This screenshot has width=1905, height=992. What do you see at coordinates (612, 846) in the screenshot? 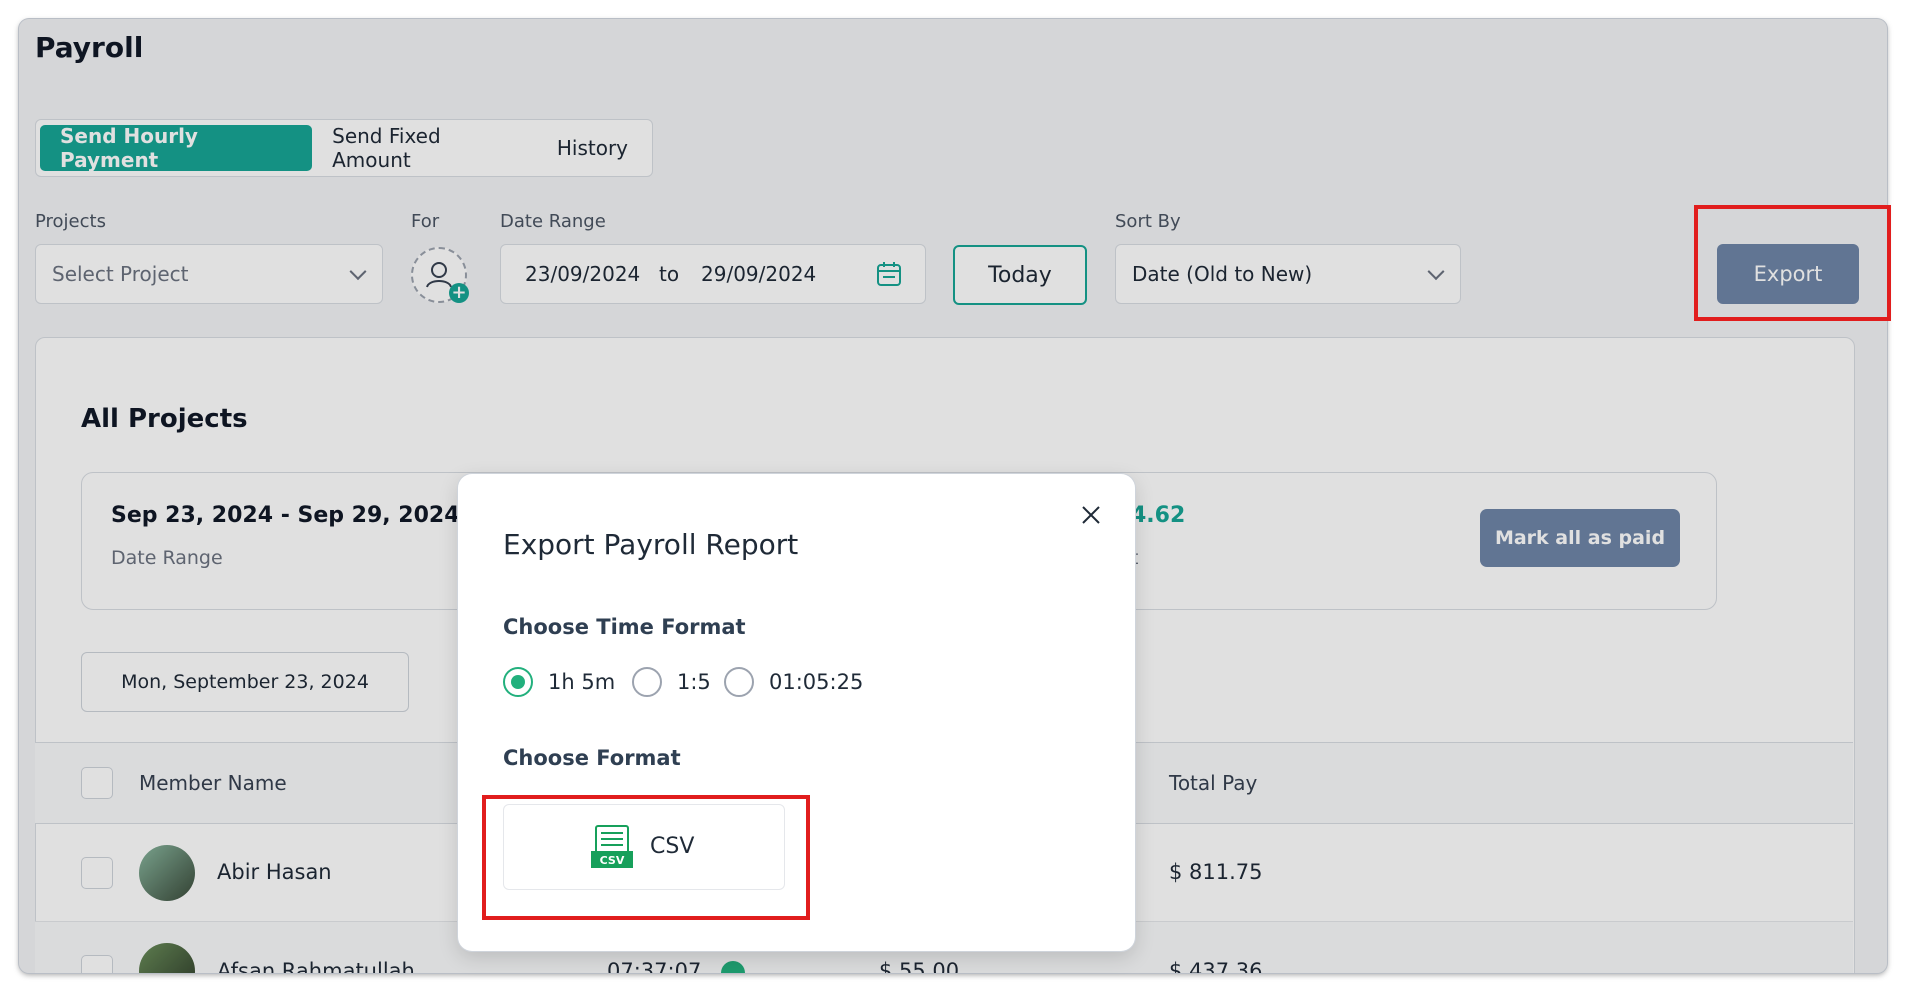
I see `csv-file-icon: CSV` at bounding box center [612, 846].